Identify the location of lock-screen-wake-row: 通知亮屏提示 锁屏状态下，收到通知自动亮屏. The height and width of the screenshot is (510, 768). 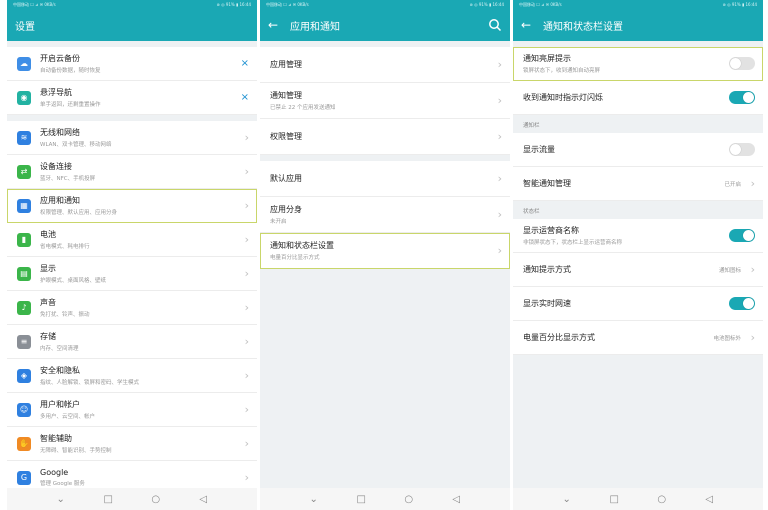
(638, 64).